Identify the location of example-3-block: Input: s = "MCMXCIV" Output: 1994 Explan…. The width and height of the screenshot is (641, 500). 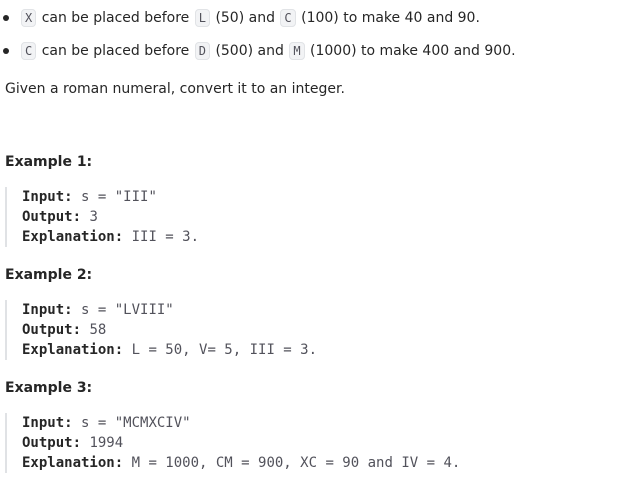
(313, 443).